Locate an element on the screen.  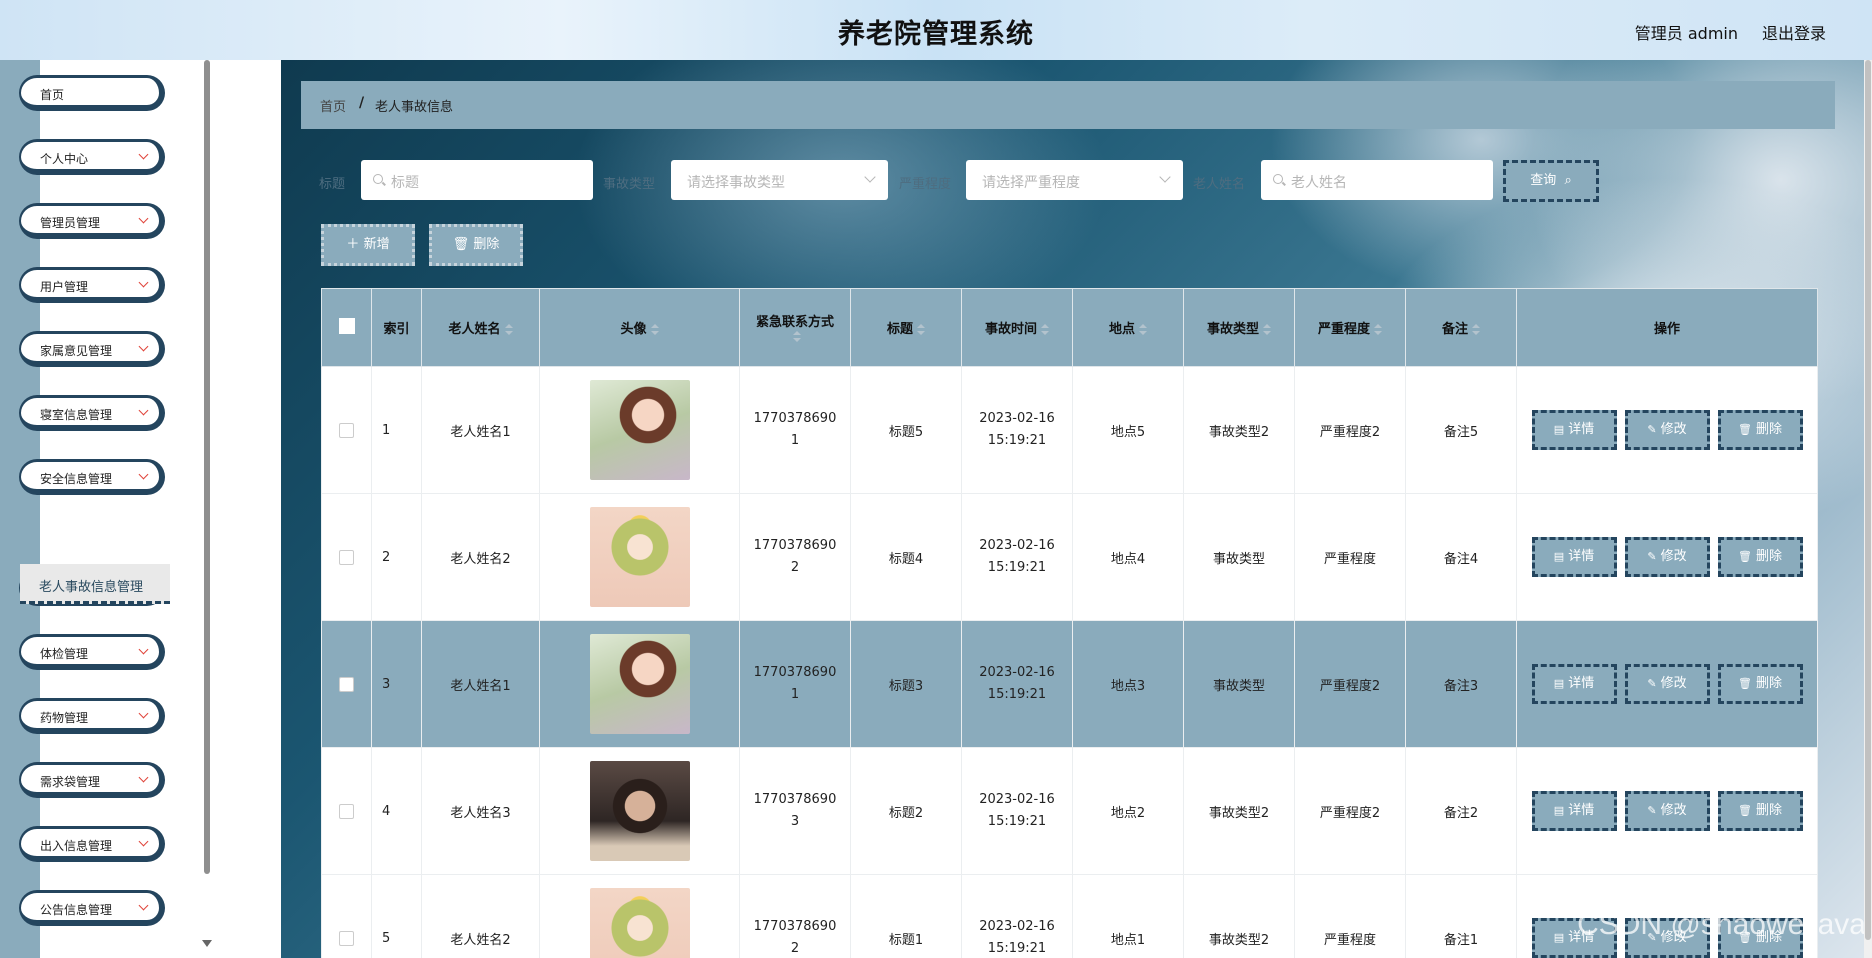
plus-icon: ＋ is located at coordinates (353, 244).